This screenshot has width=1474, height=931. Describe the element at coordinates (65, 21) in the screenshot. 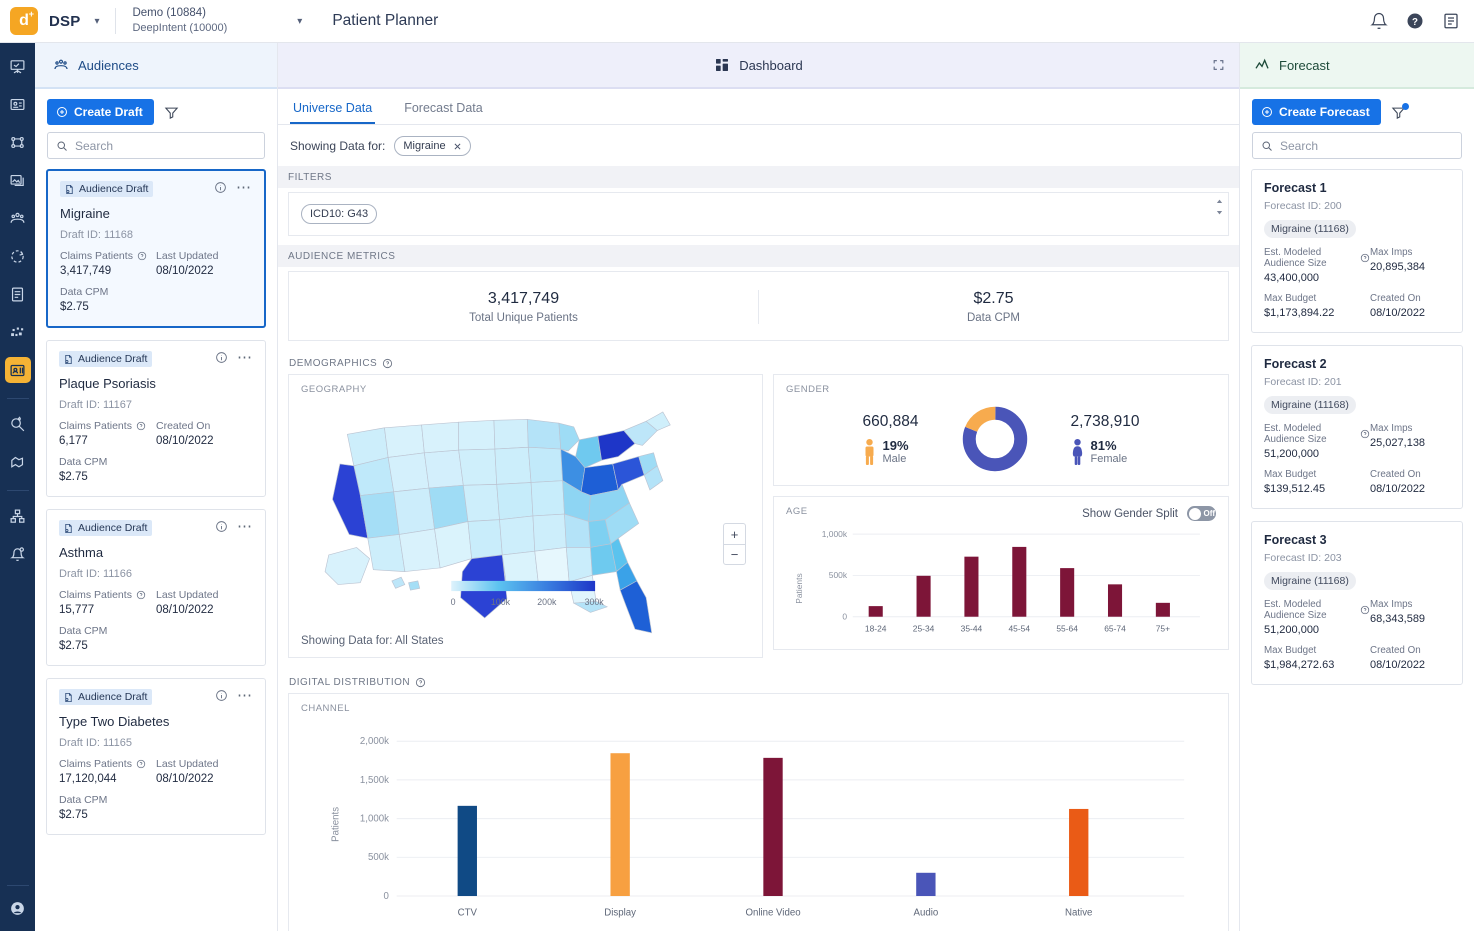

I see `brand-label: DSP` at that location.